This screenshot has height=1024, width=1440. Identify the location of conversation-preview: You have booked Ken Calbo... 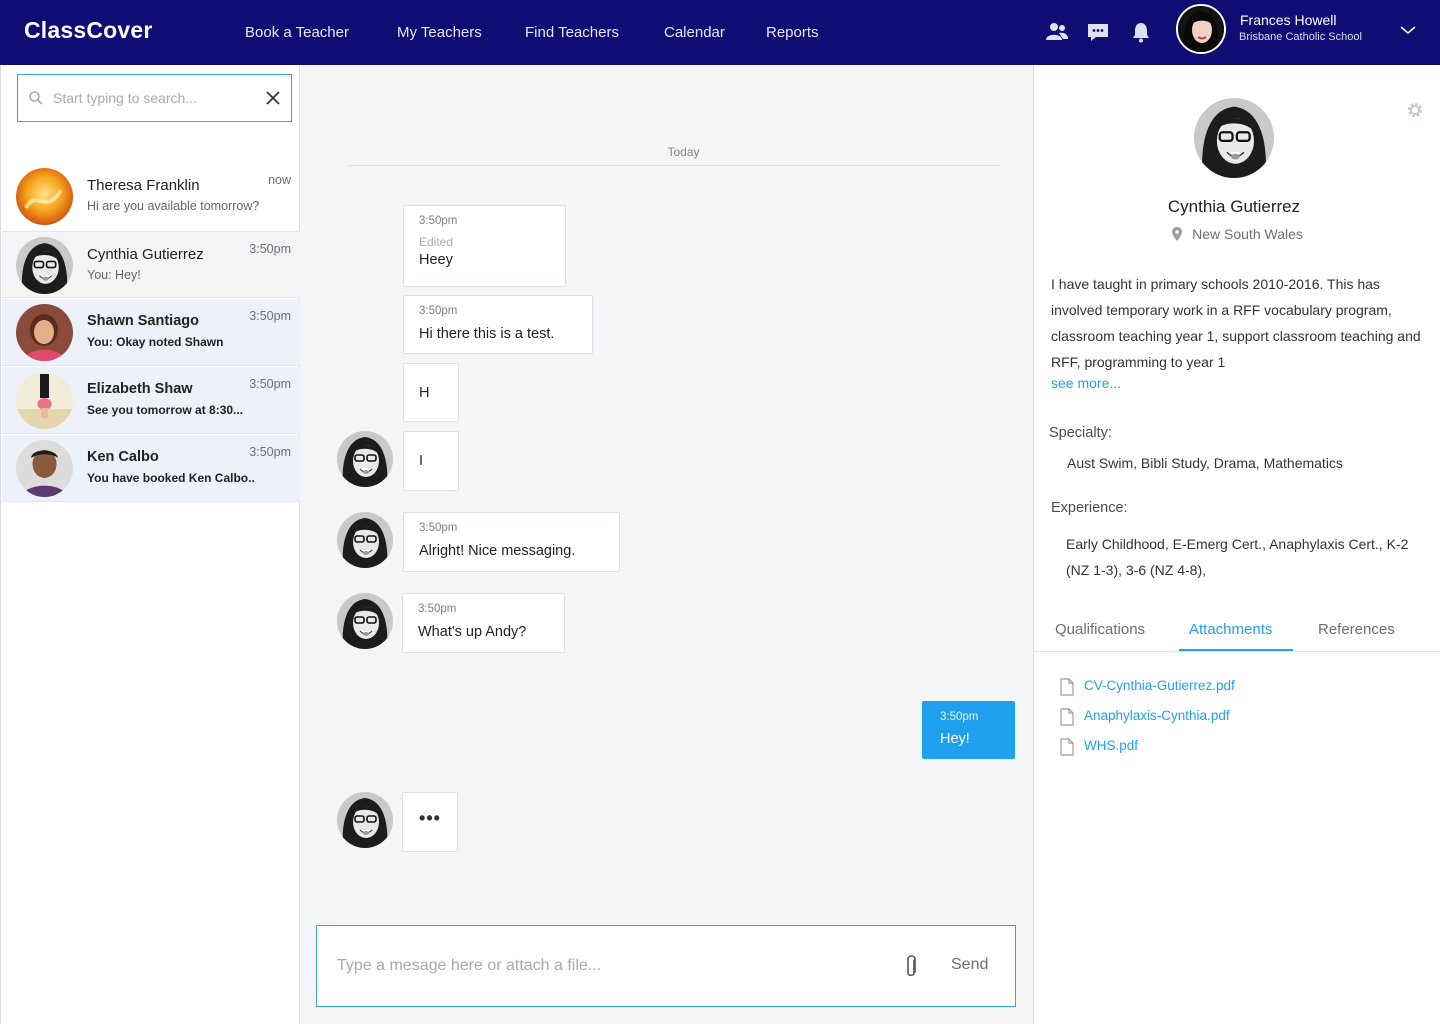
(171, 478).